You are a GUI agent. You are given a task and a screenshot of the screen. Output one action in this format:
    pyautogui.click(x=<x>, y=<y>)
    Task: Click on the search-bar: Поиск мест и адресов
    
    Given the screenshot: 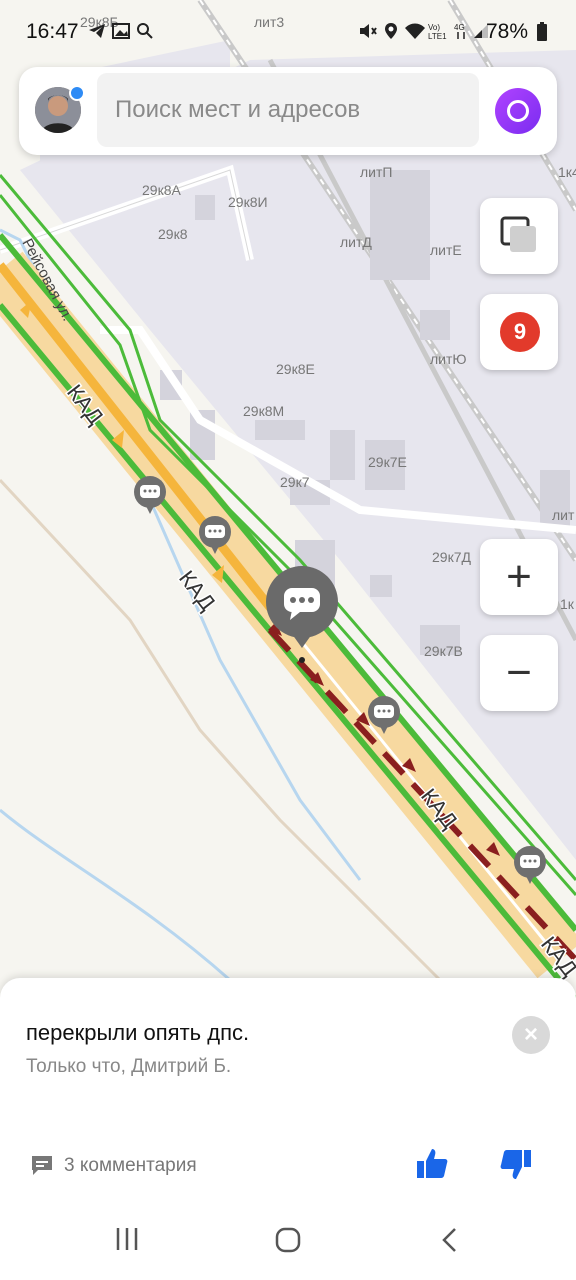 What is the action you would take?
    pyautogui.click(x=288, y=111)
    